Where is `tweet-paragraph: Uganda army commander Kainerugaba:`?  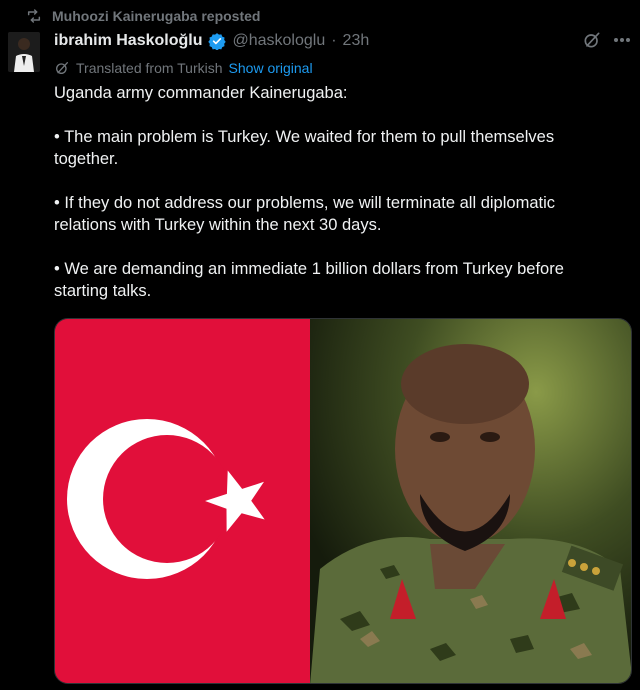
tweet-paragraph: Uganda army commander Kainerugaba: is located at coordinates (201, 93).